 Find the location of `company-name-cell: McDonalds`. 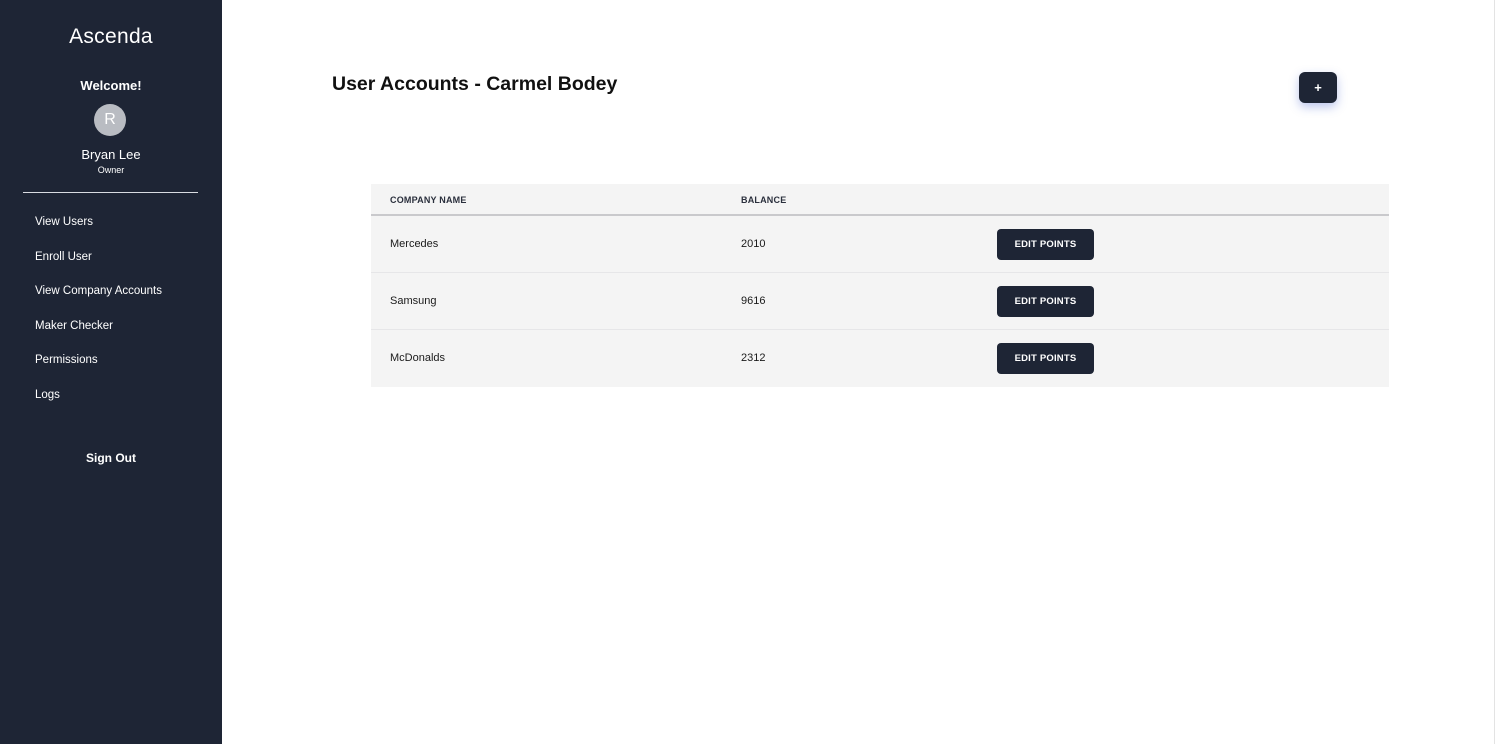

company-name-cell: McDonalds is located at coordinates (418, 358).